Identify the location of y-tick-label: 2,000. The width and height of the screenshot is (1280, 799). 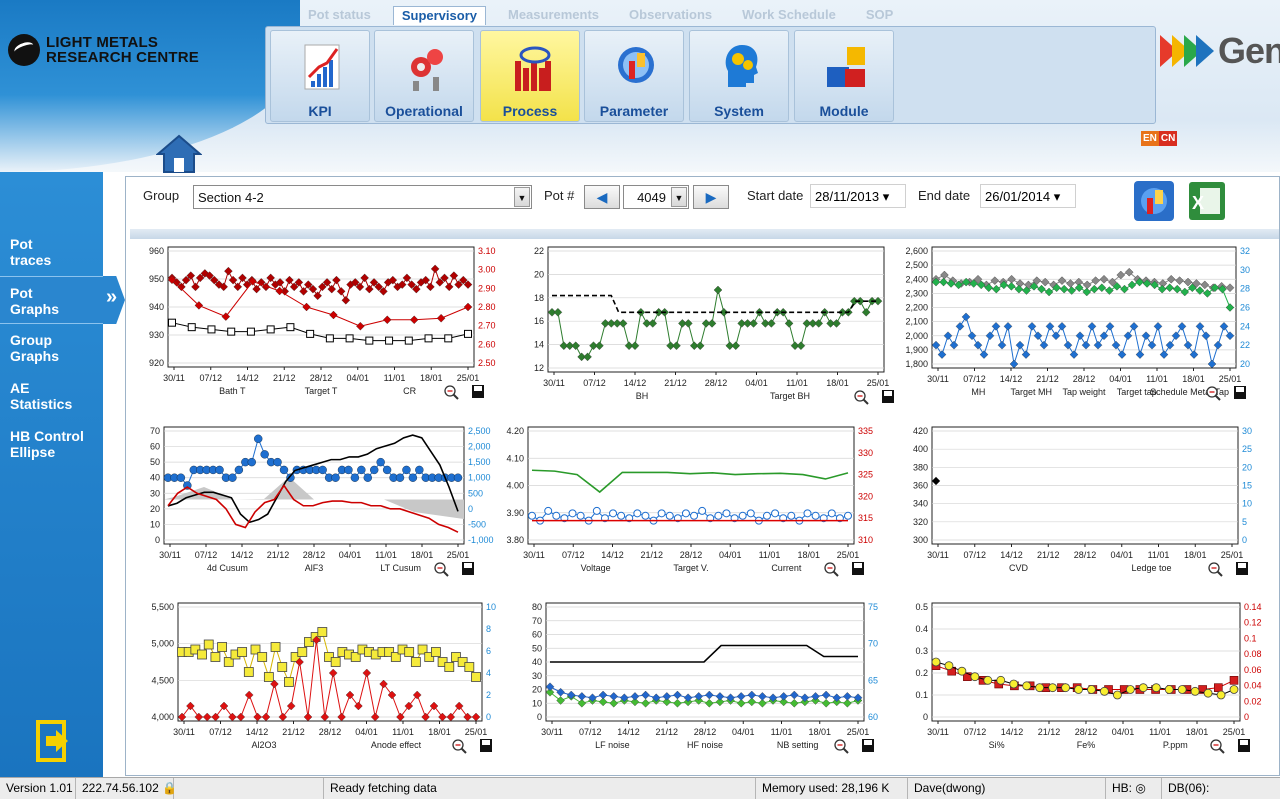
(916, 336).